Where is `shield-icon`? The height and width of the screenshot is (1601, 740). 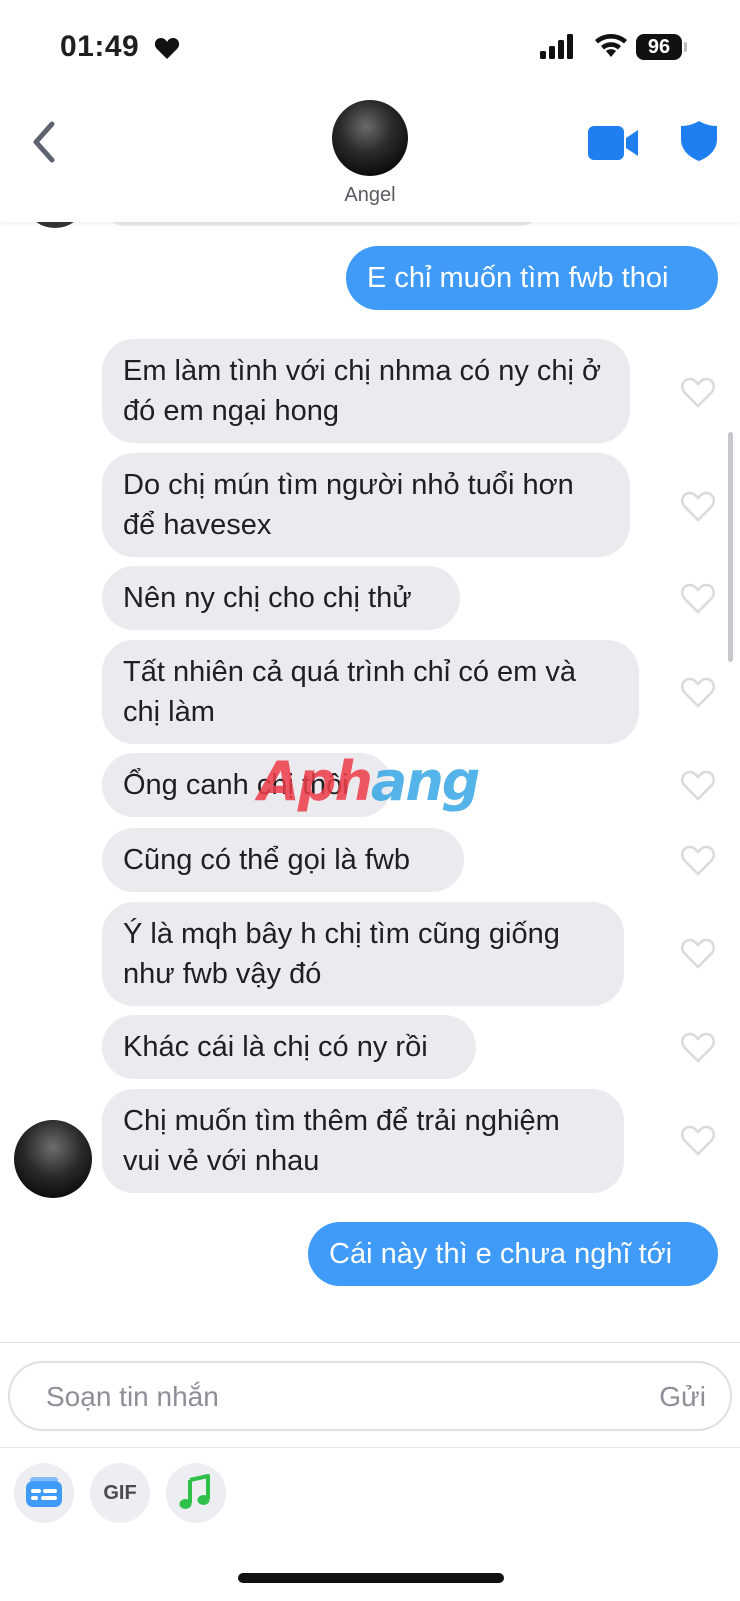
shield-icon is located at coordinates (699, 141).